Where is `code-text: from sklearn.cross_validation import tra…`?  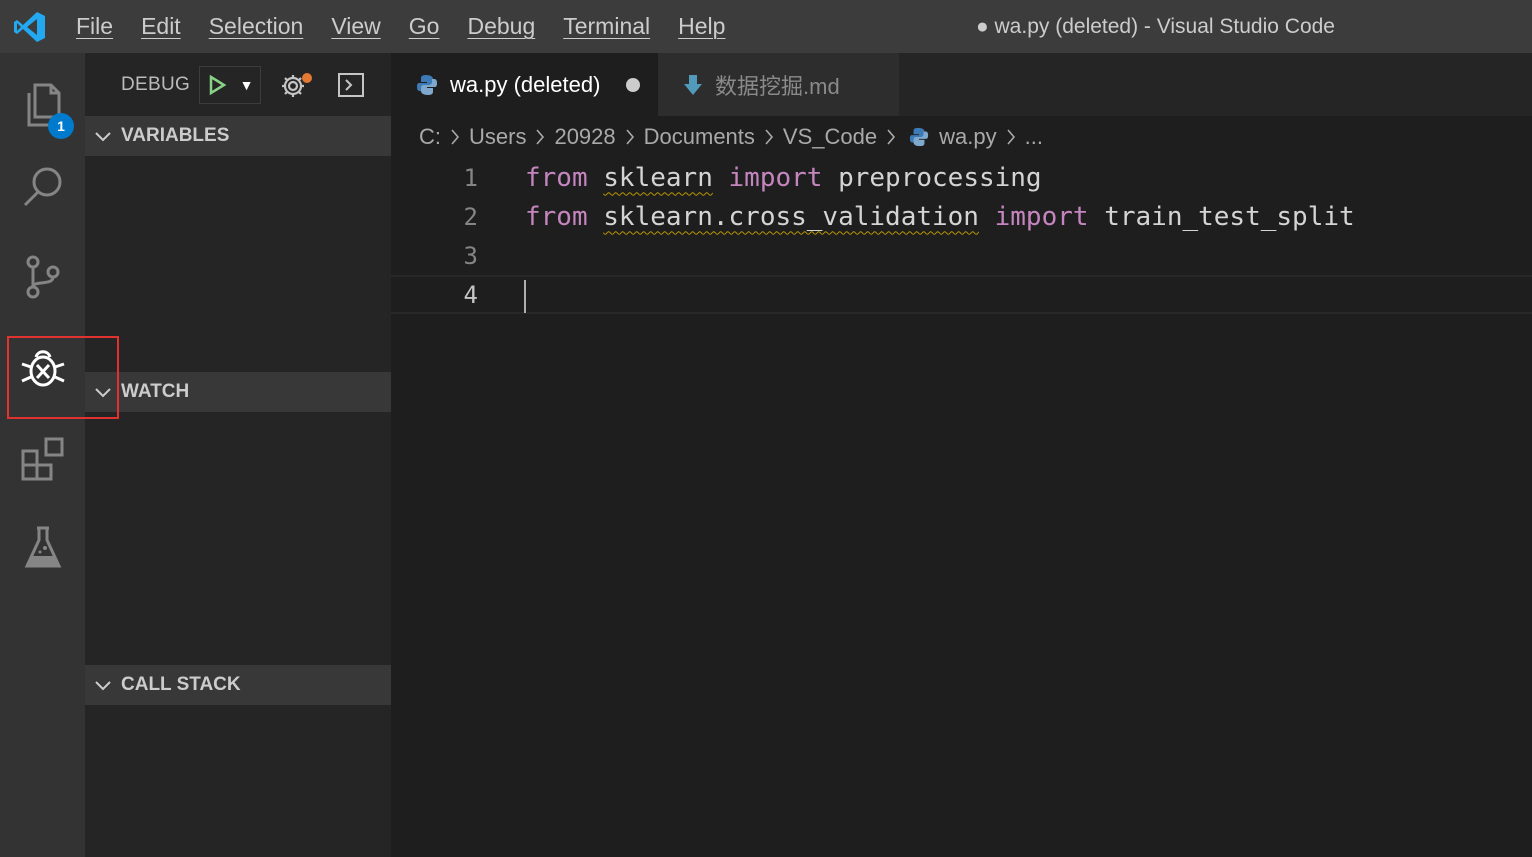
code-text: from sklearn.cross_validation import tra… is located at coordinates (940, 217).